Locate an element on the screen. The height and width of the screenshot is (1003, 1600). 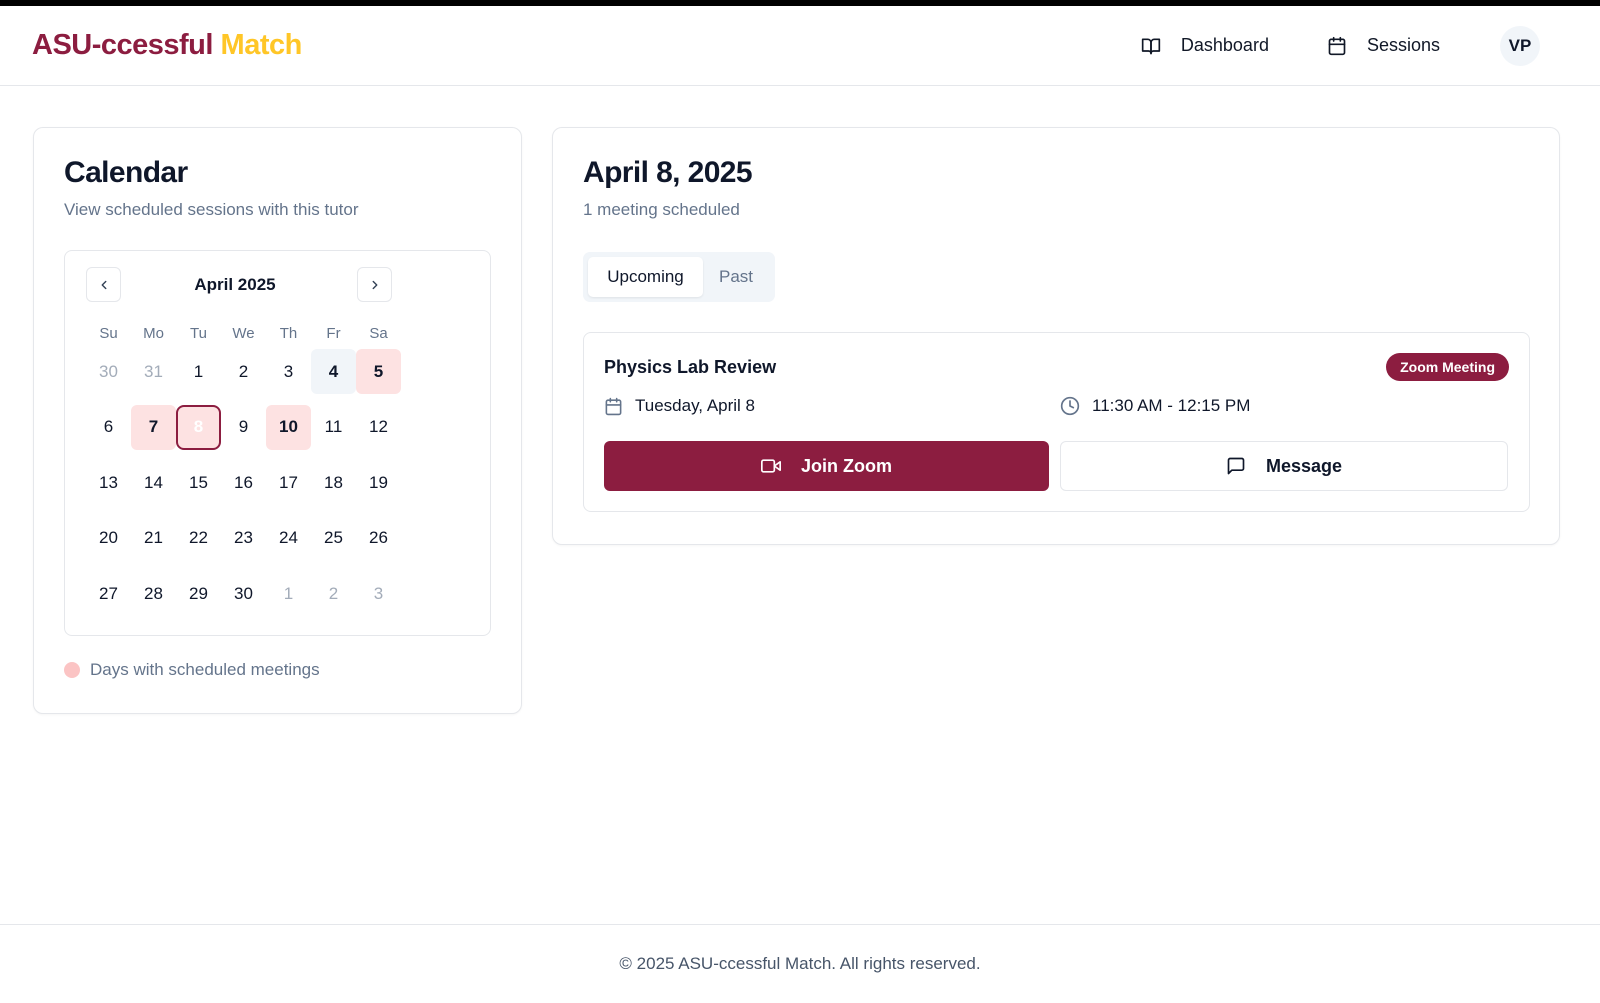
nav-sessions: Sessions is located at coordinates (1383, 45).